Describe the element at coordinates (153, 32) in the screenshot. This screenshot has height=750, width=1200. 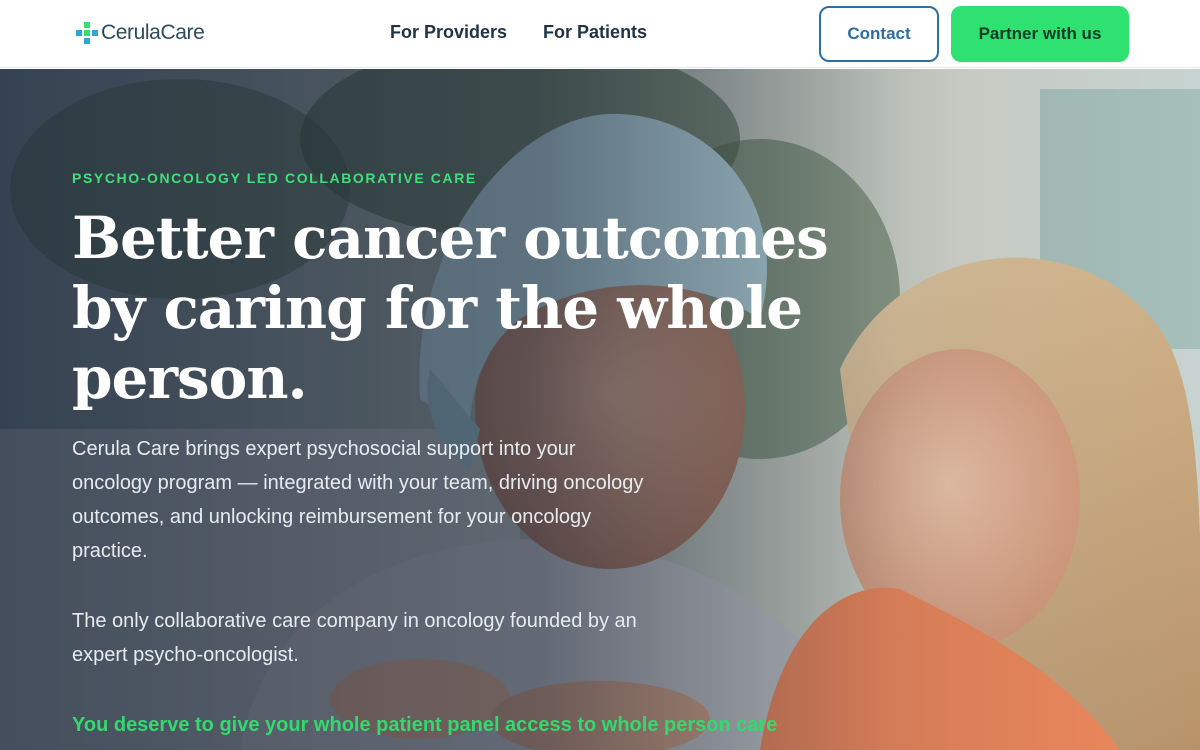
I see `logo-text: CerulaCare` at that location.